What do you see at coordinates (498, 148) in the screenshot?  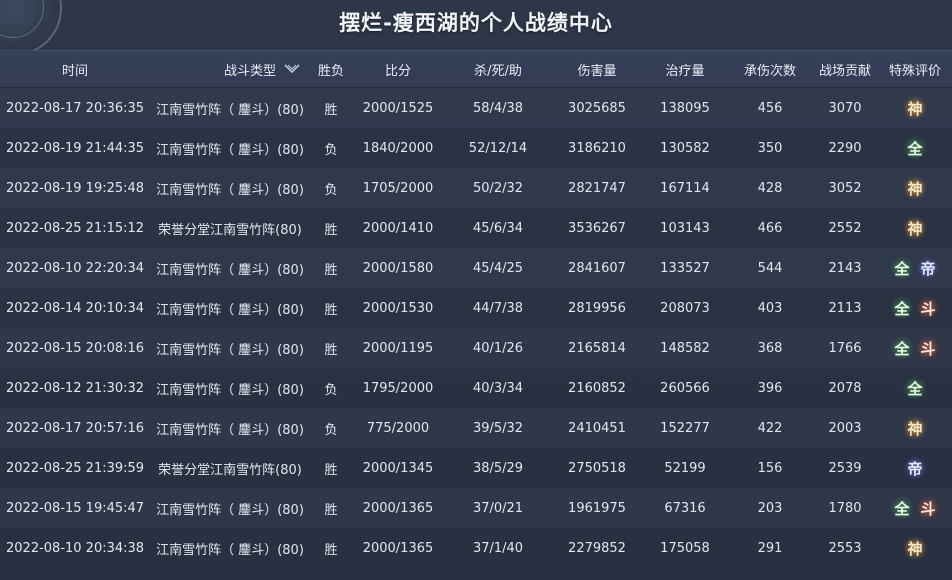 I see `cell-kda: 52/12/14` at bounding box center [498, 148].